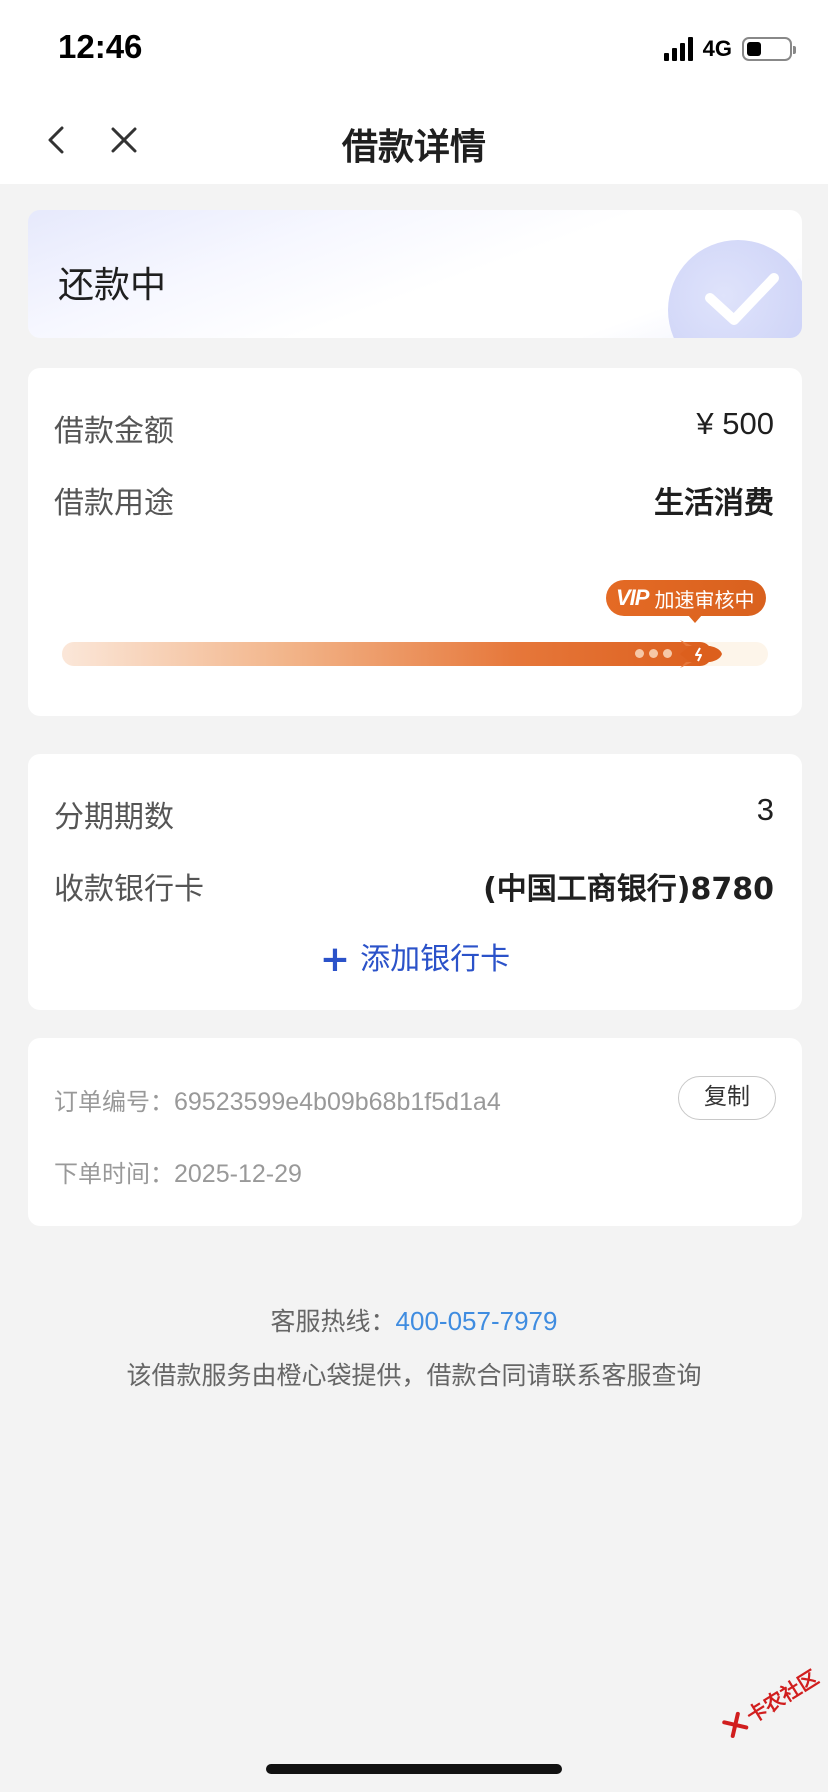 This screenshot has width=828, height=1792. Describe the element at coordinates (632, 597) in the screenshot. I see `vip-mark: VIP` at that location.